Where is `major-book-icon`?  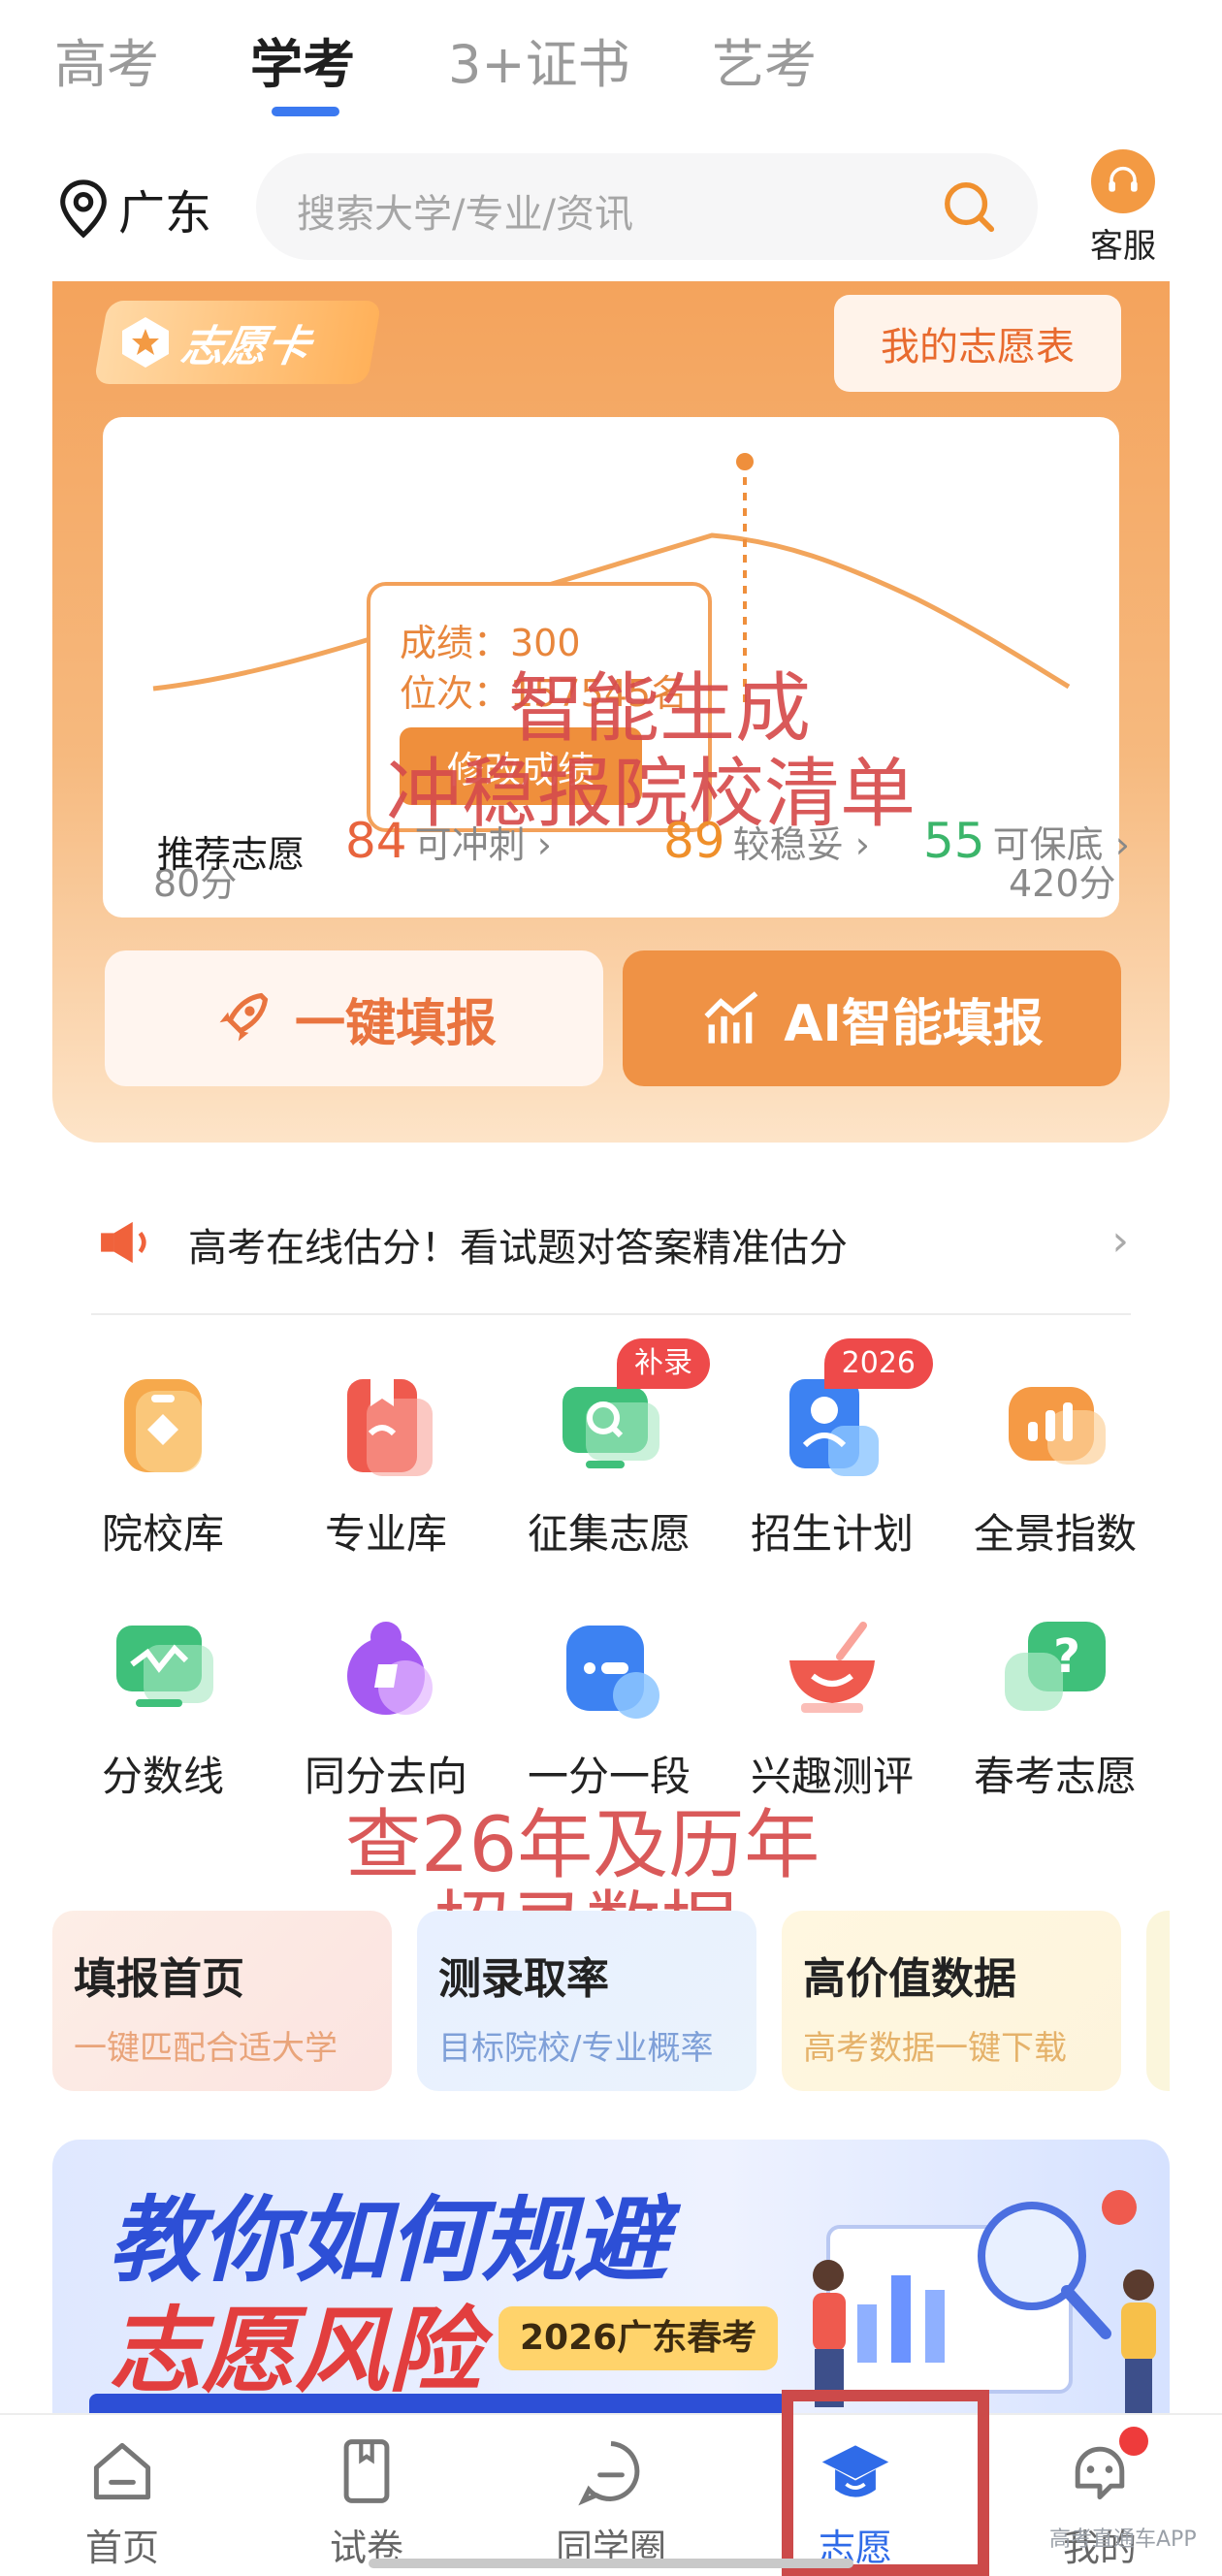
major-book-icon is located at coordinates (386, 1426).